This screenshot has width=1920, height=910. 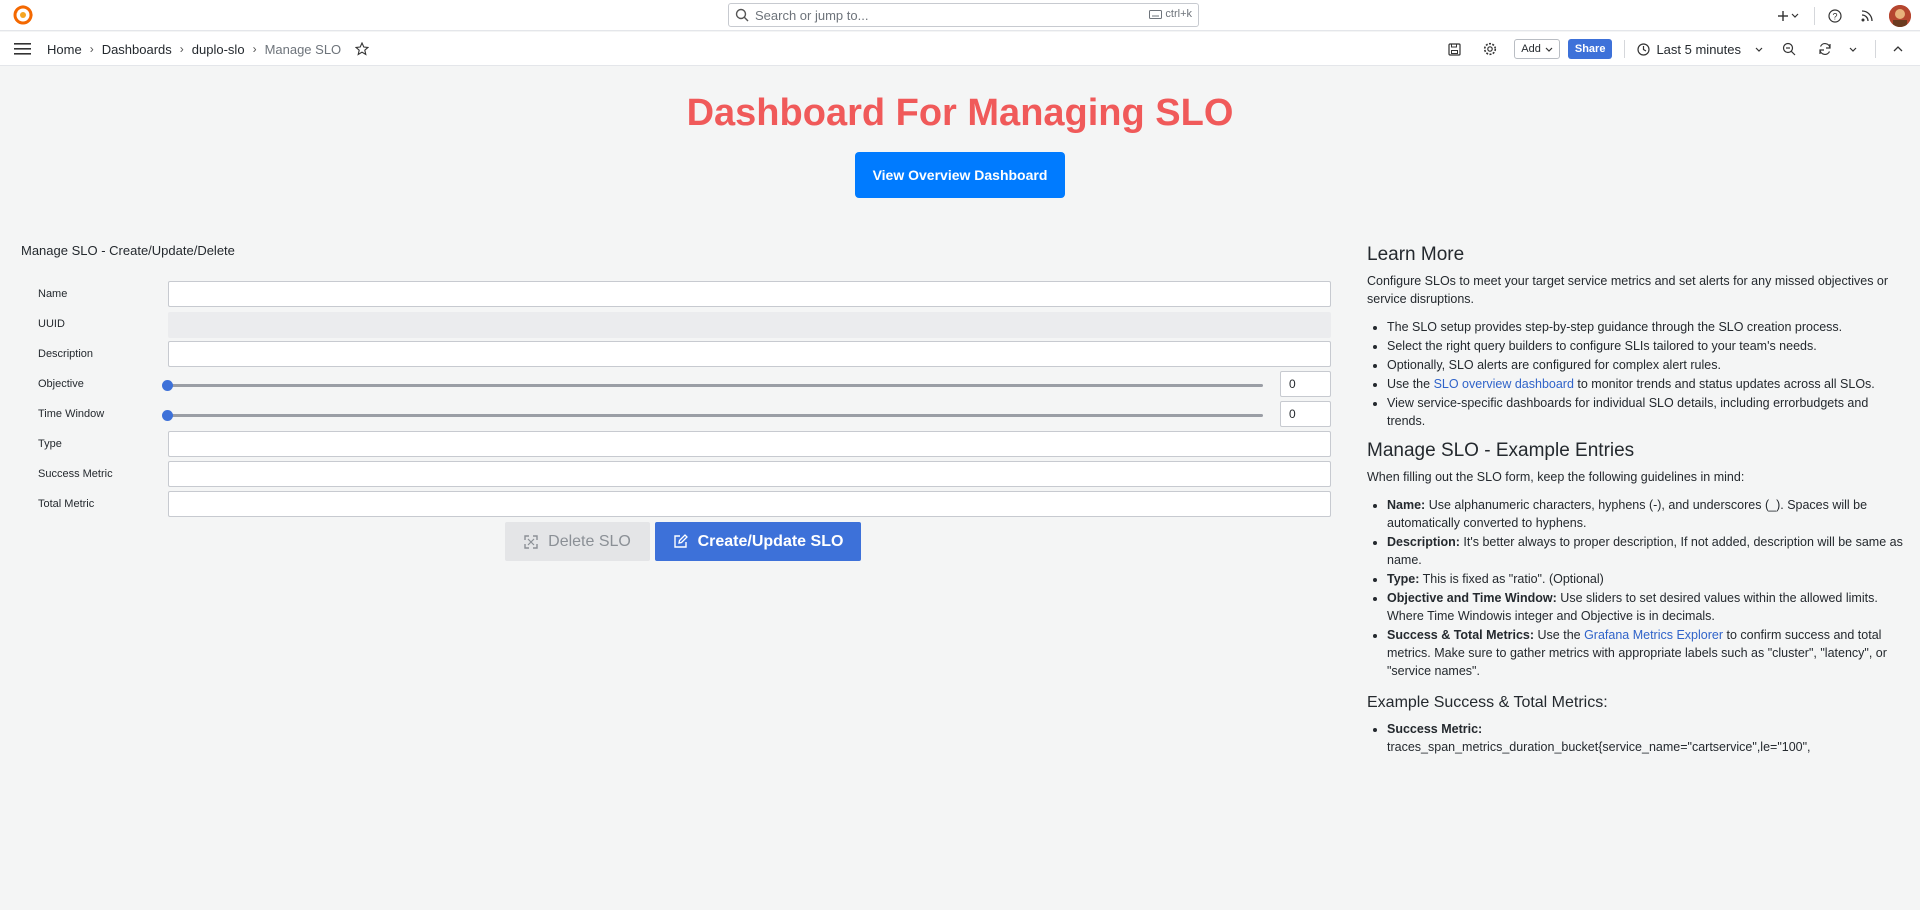 I want to click on search-shortcut: ctrl+k, so click(x=1170, y=14).